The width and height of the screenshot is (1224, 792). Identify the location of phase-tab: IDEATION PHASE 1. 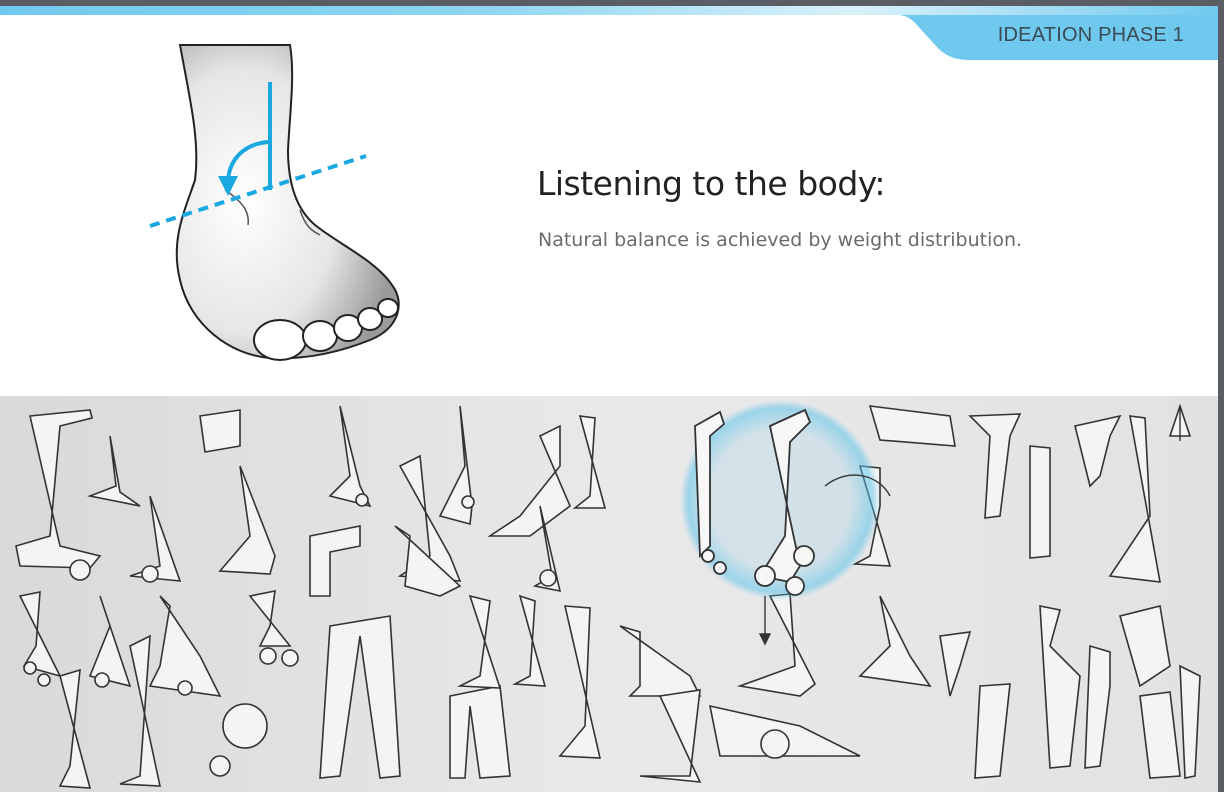
(1058, 33).